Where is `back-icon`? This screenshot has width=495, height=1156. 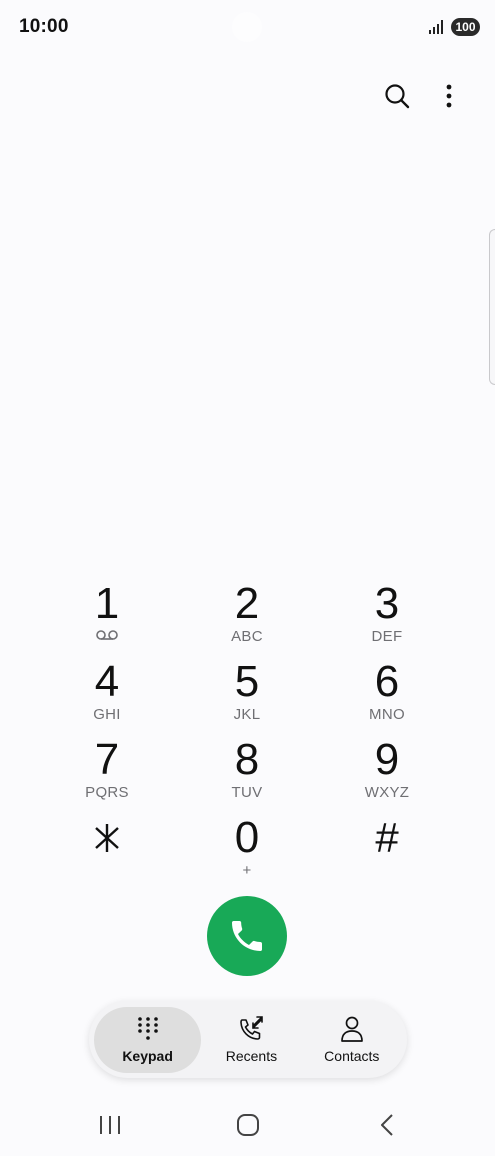 back-icon is located at coordinates (387, 1125).